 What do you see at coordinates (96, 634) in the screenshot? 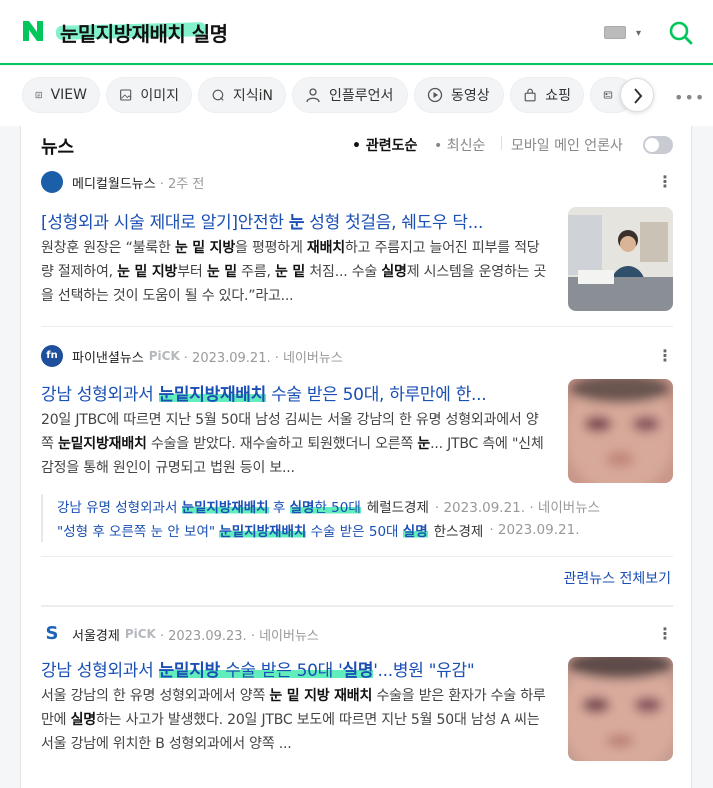
I see `press-name: 서울경제` at bounding box center [96, 634].